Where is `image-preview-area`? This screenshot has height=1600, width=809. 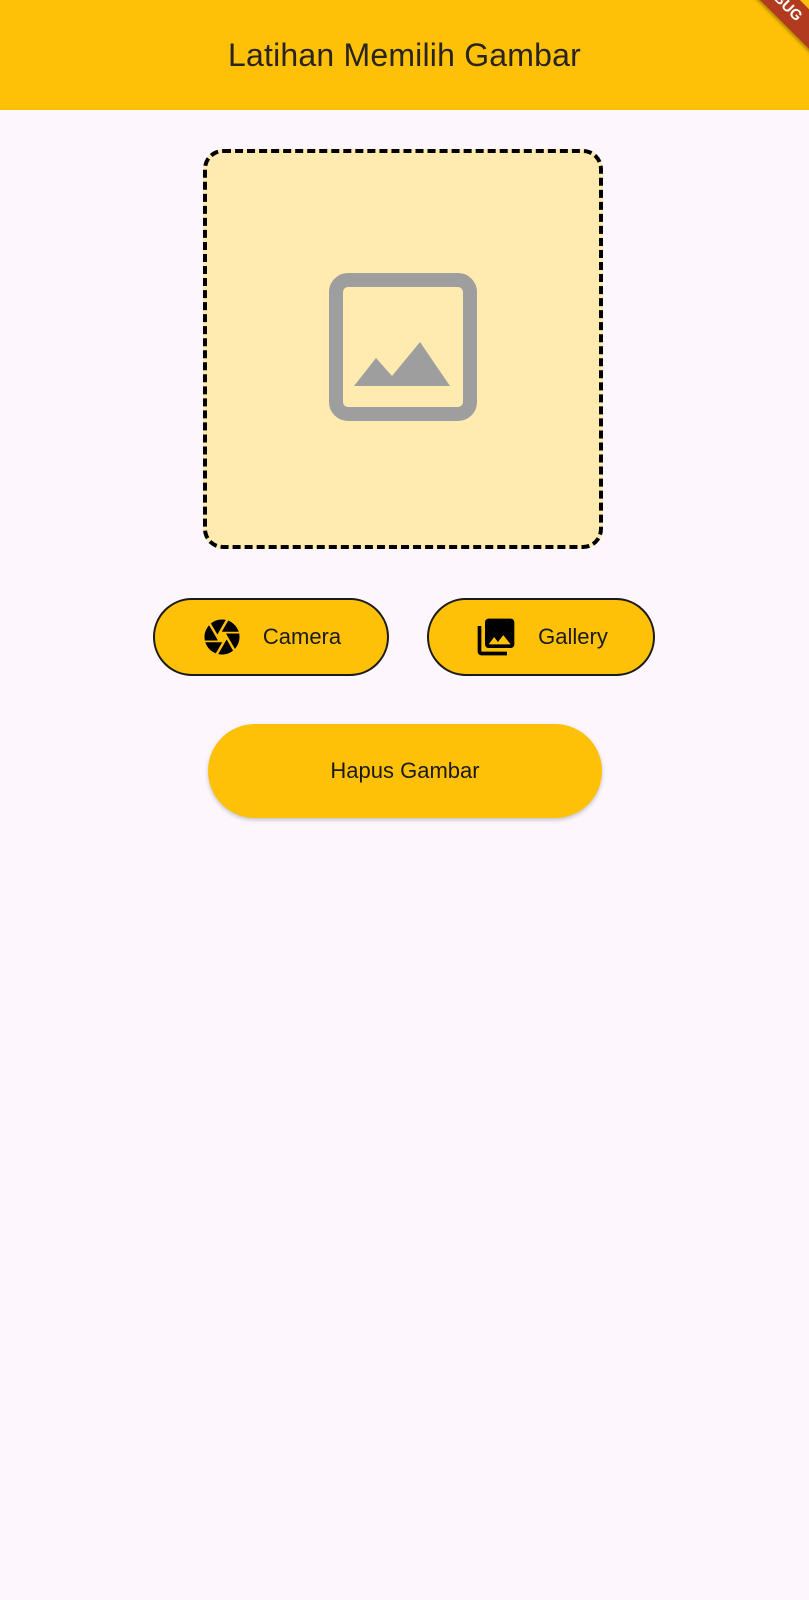 image-preview-area is located at coordinates (403, 349).